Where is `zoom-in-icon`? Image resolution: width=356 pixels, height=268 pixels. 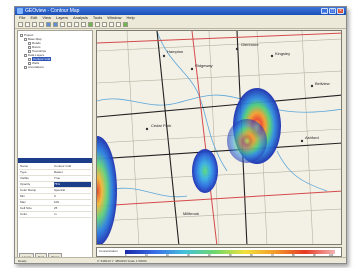
zoom-in-icon is located at coordinates (48, 24).